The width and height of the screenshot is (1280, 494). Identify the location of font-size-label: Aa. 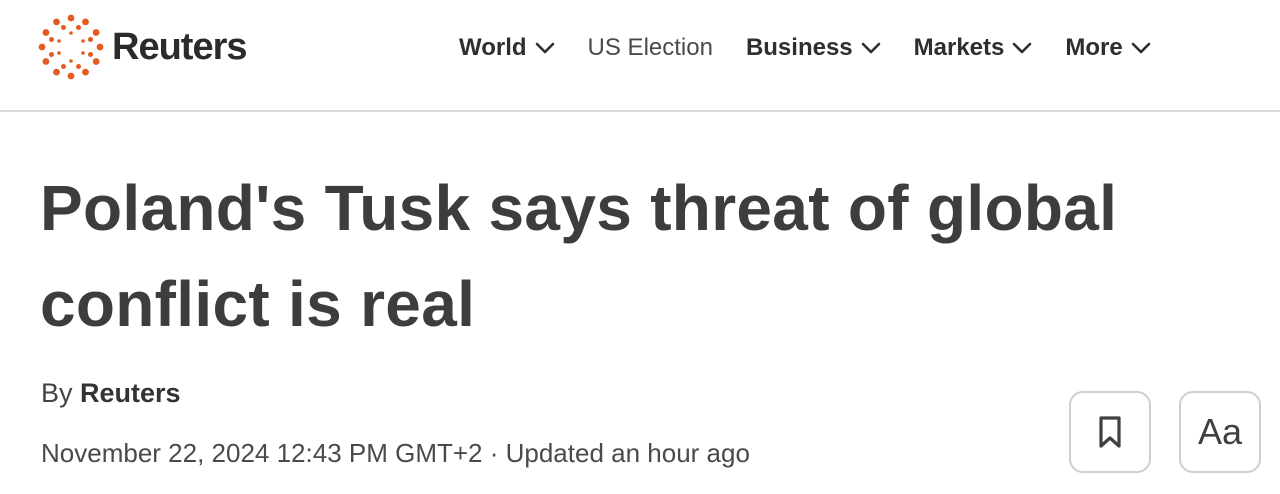
(1220, 431).